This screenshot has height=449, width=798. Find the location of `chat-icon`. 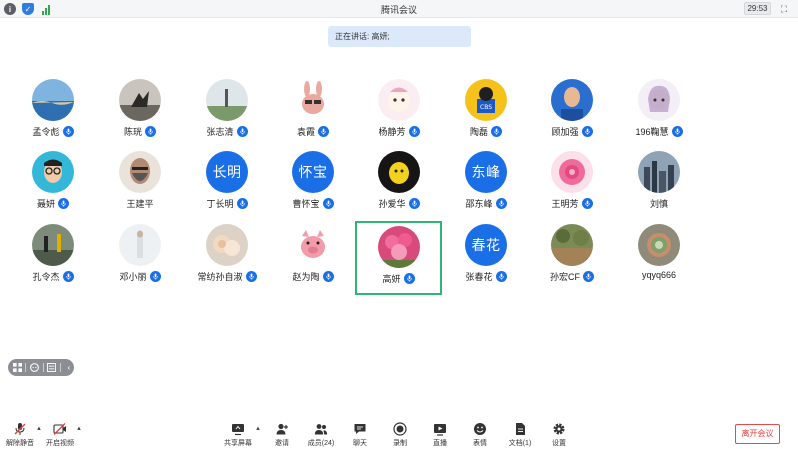

chat-icon is located at coordinates (360, 429).